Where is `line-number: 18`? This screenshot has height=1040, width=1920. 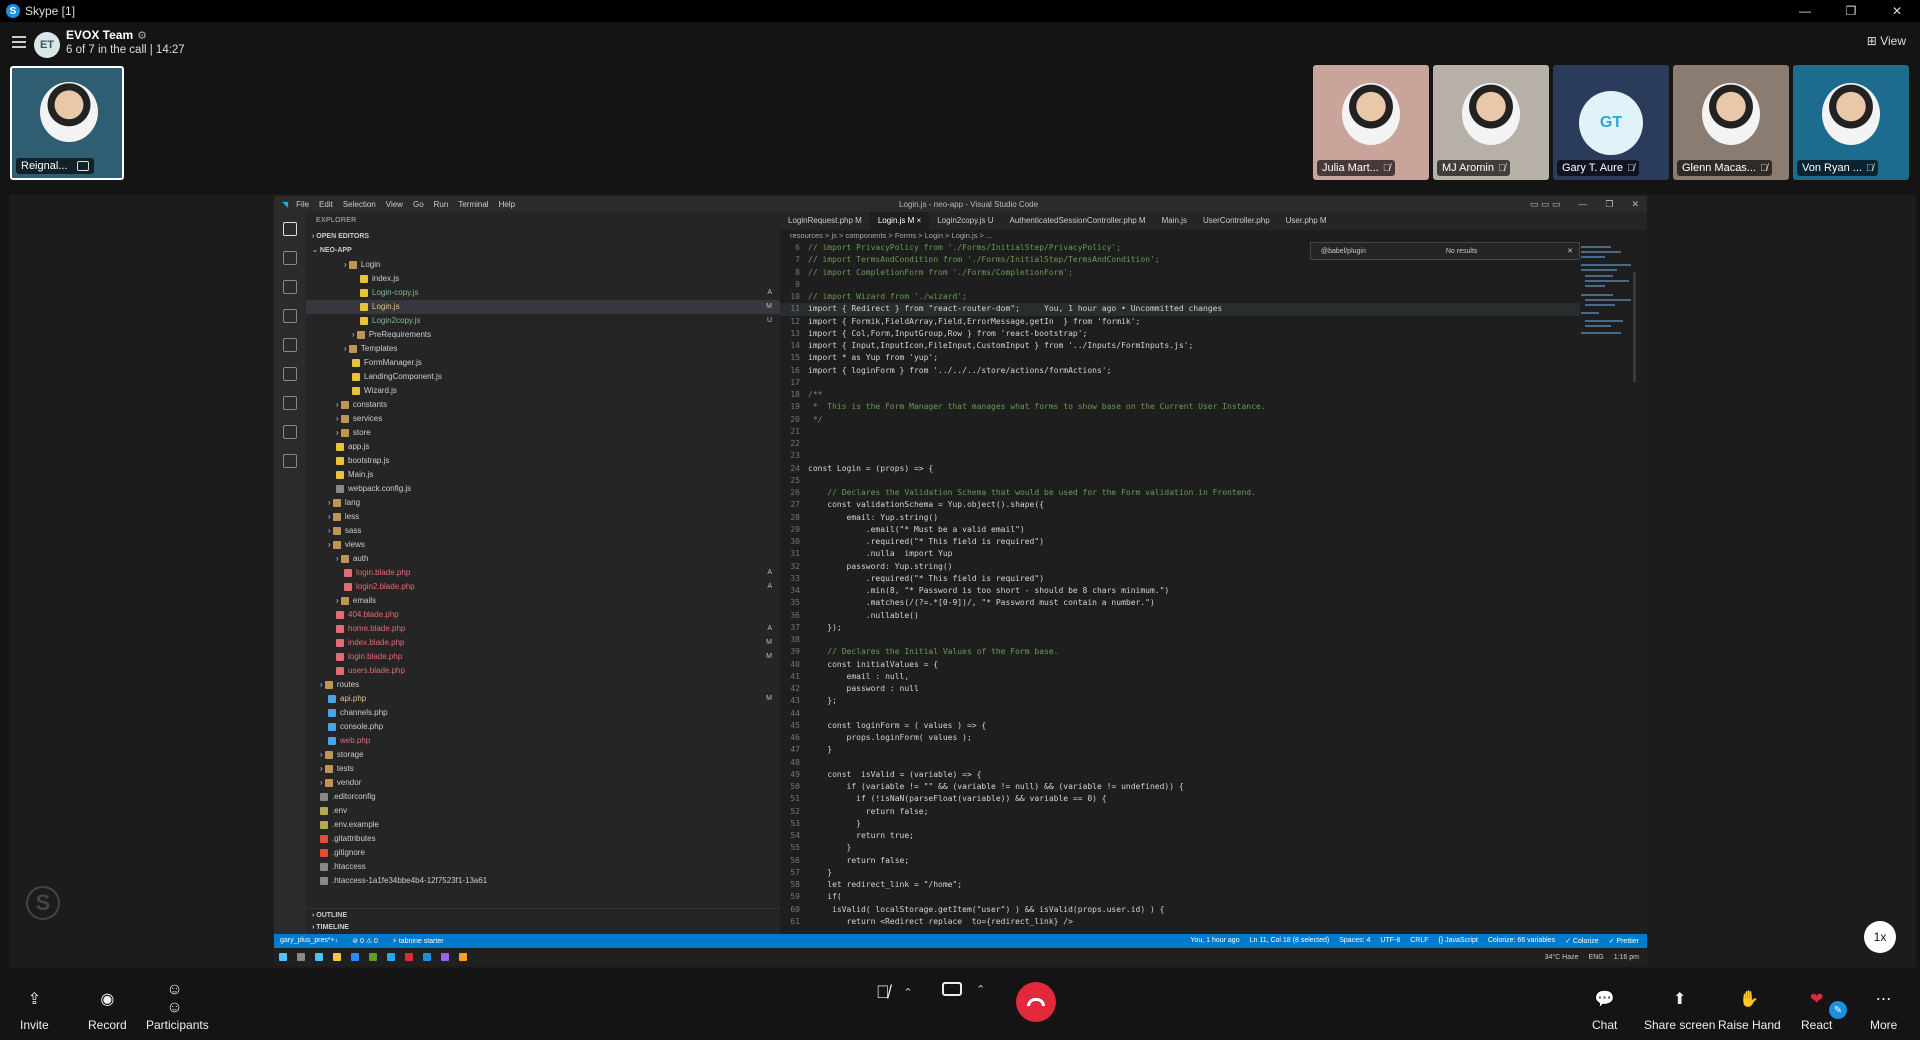
line-number: 18 is located at coordinates (795, 394).